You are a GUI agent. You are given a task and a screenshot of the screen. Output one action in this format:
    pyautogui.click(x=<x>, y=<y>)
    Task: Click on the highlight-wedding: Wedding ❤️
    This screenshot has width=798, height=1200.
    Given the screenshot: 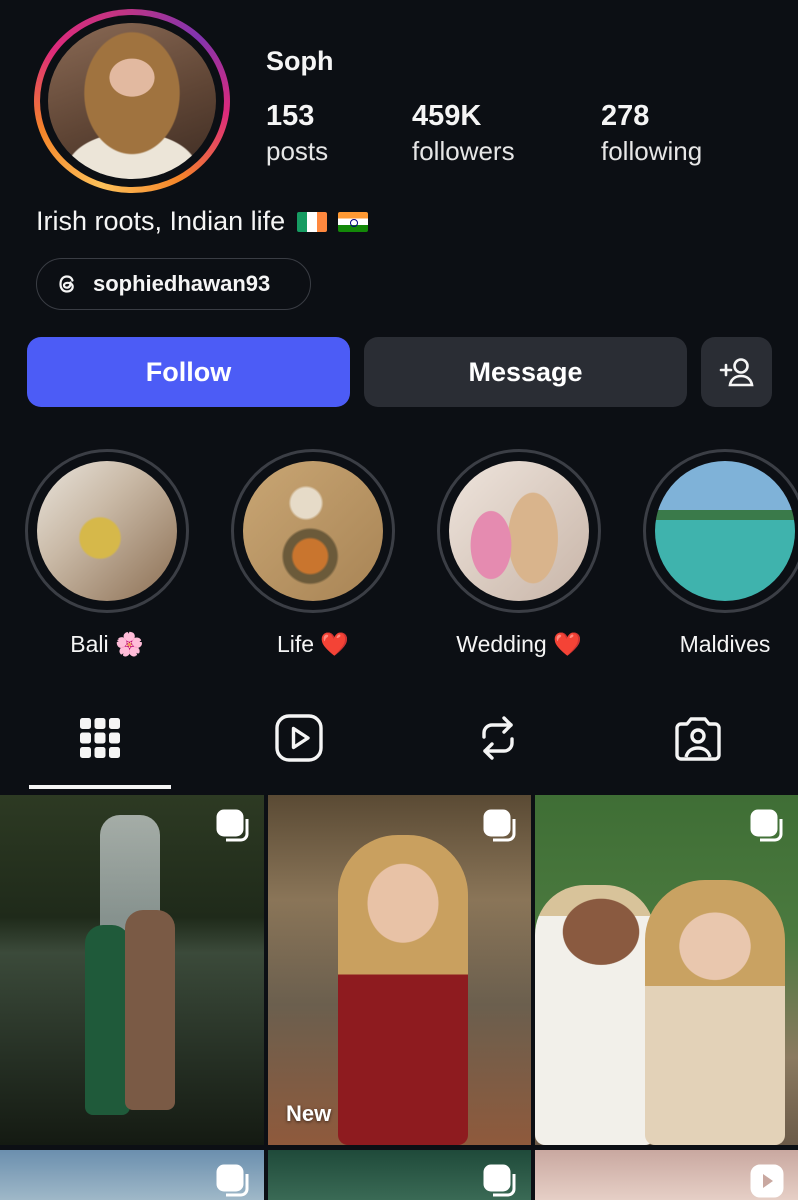 What is the action you would take?
    pyautogui.click(x=519, y=553)
    